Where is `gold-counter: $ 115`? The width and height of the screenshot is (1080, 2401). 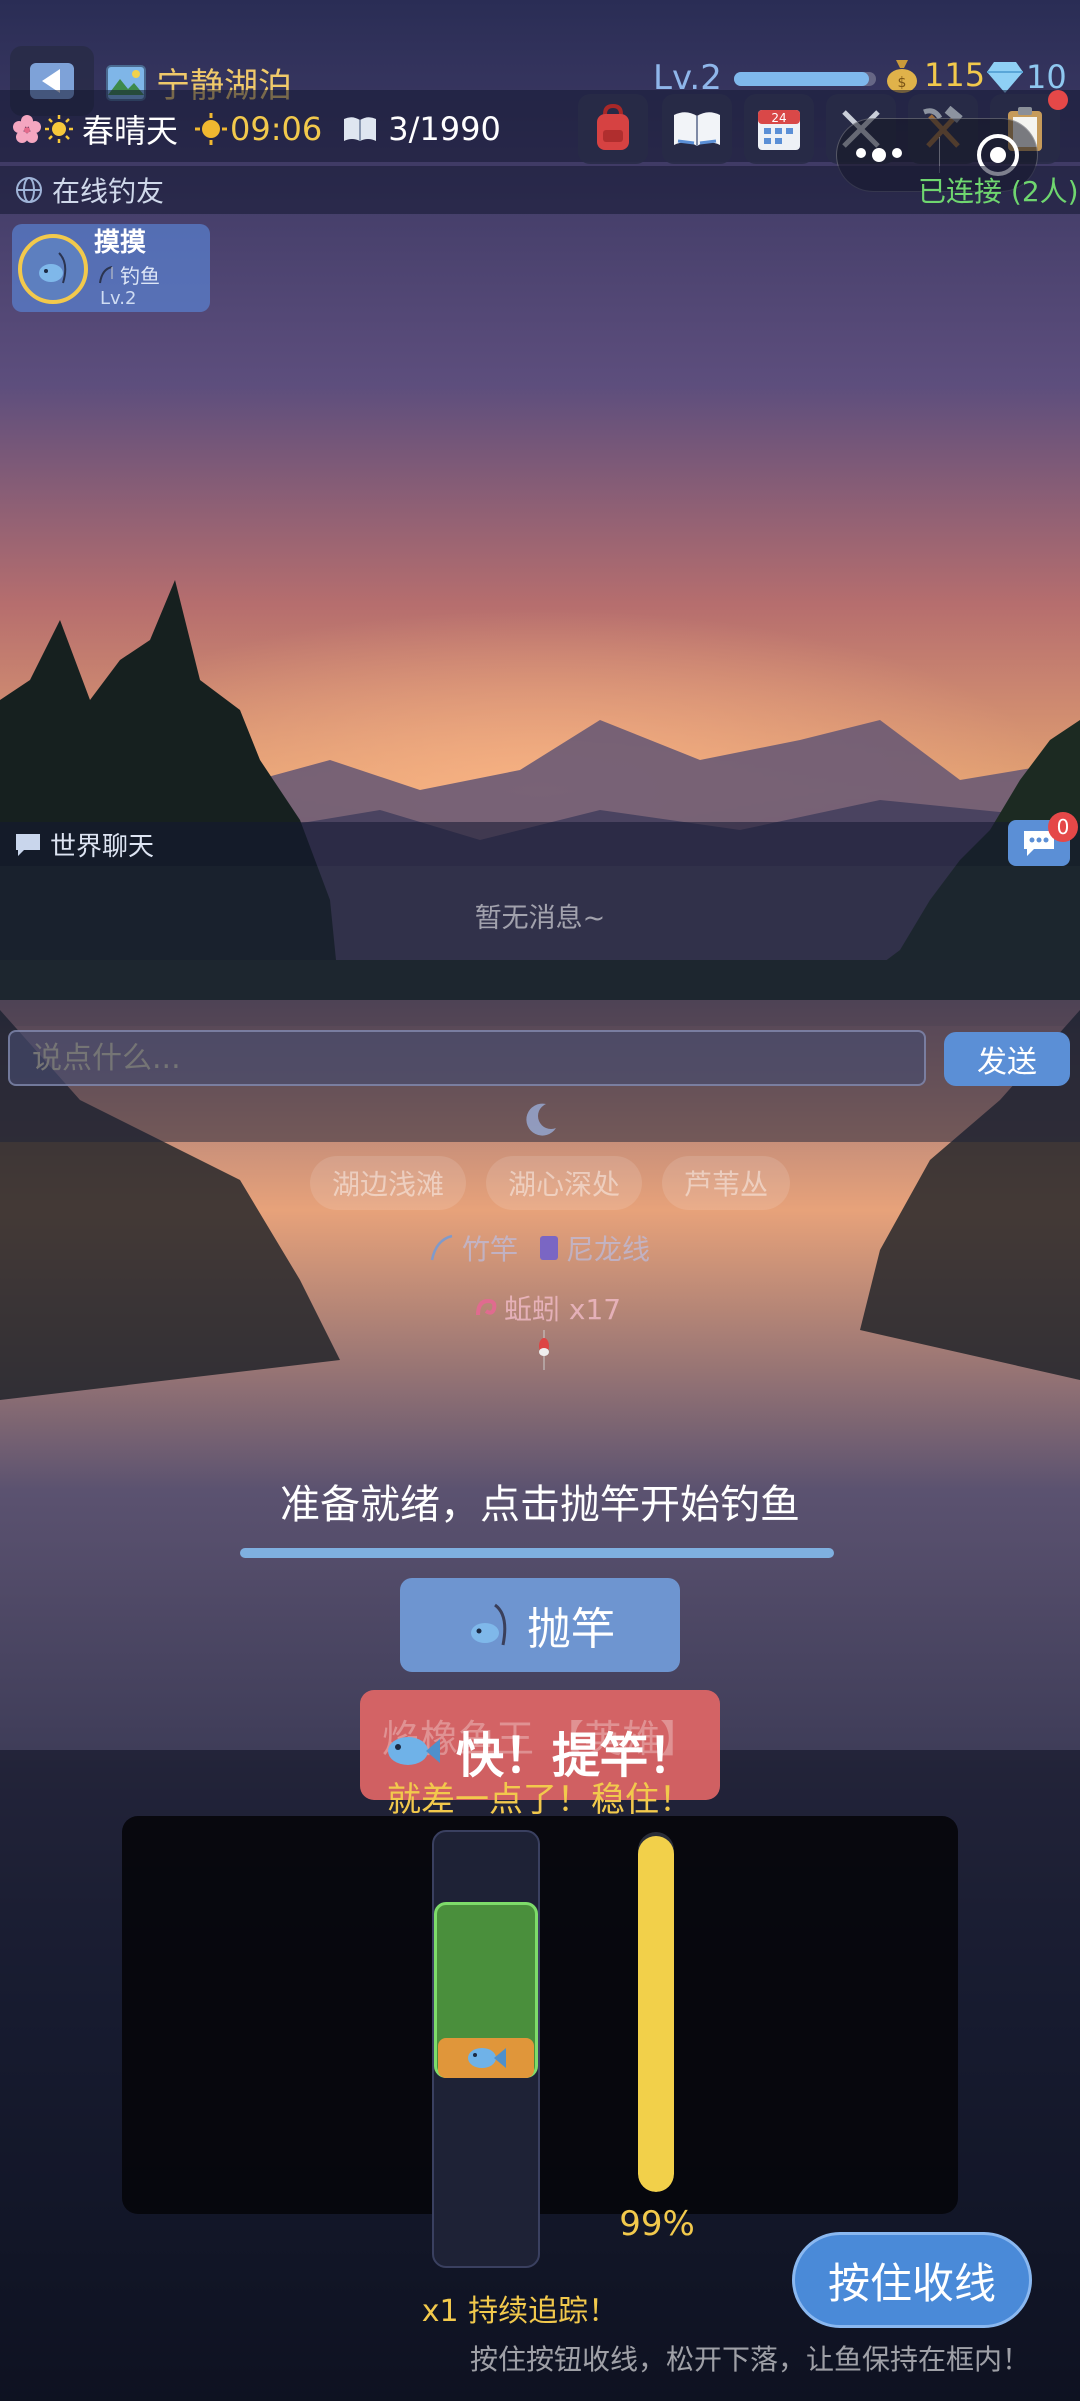 gold-counter: $ 115 is located at coordinates (934, 75).